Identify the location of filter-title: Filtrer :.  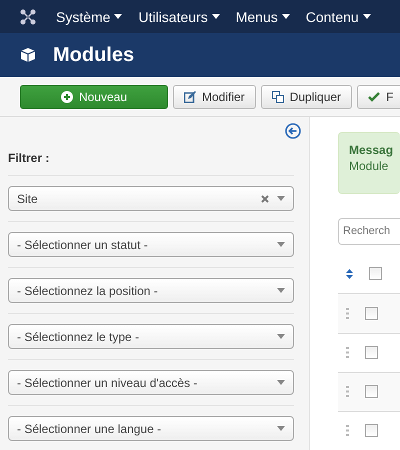
(151, 157).